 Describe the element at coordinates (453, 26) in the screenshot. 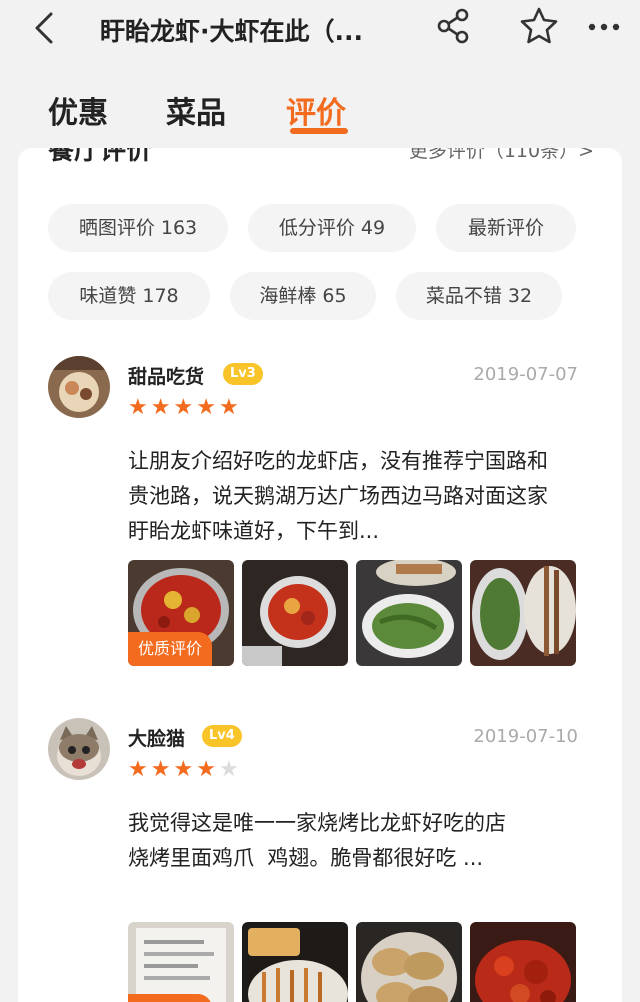

I see `share-icon` at that location.